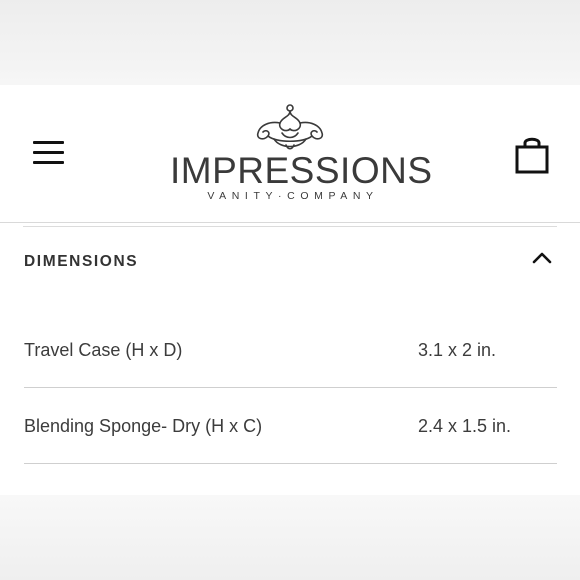 This screenshot has height=580, width=580. Describe the element at coordinates (457, 350) in the screenshot. I see `dimension-value: 3.1 x 2 in.` at that location.